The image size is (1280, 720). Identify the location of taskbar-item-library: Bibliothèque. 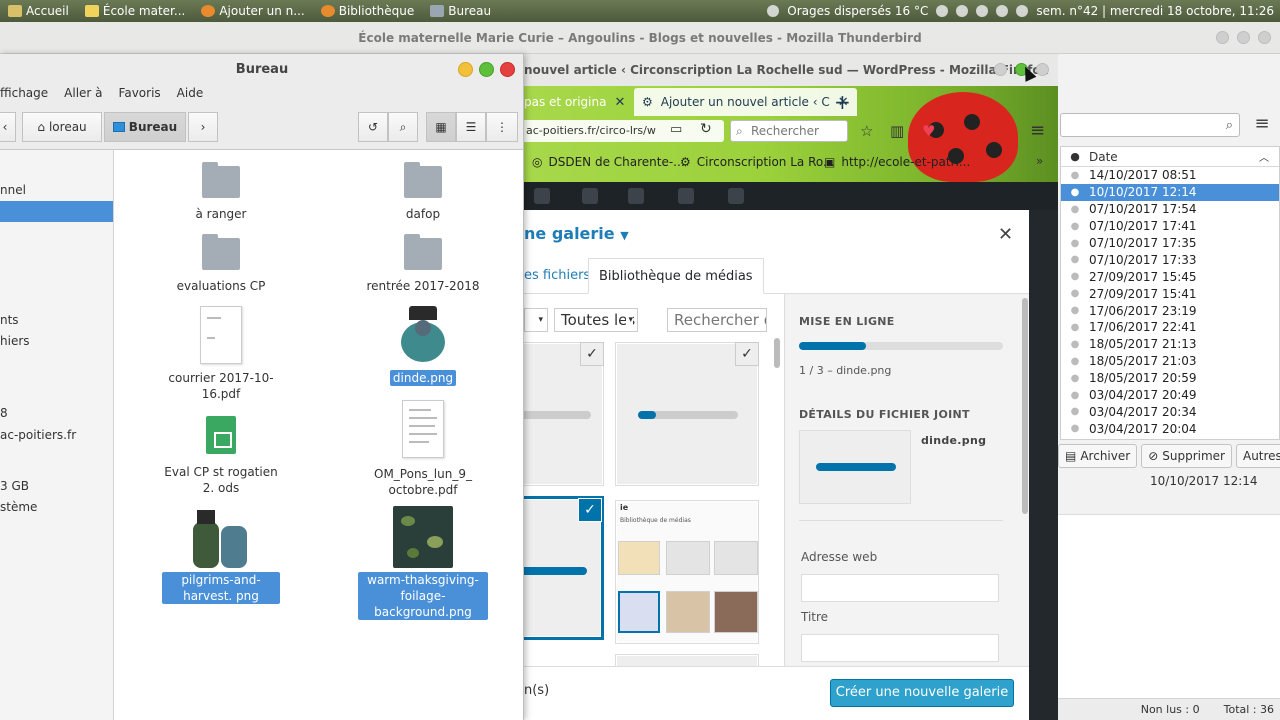
(368, 11).